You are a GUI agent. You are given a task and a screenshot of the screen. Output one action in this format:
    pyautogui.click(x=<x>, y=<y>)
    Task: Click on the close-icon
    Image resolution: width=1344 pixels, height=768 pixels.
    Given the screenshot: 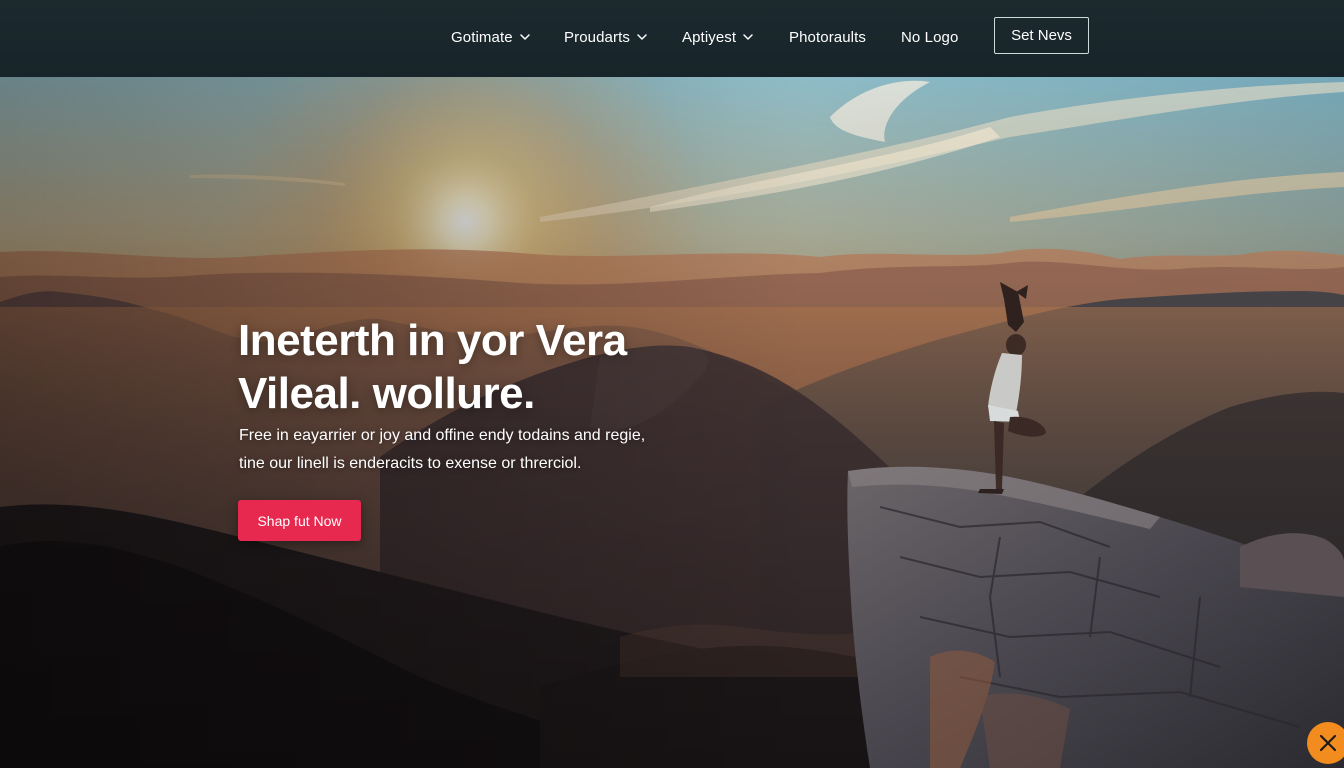 What is the action you would take?
    pyautogui.click(x=1328, y=743)
    